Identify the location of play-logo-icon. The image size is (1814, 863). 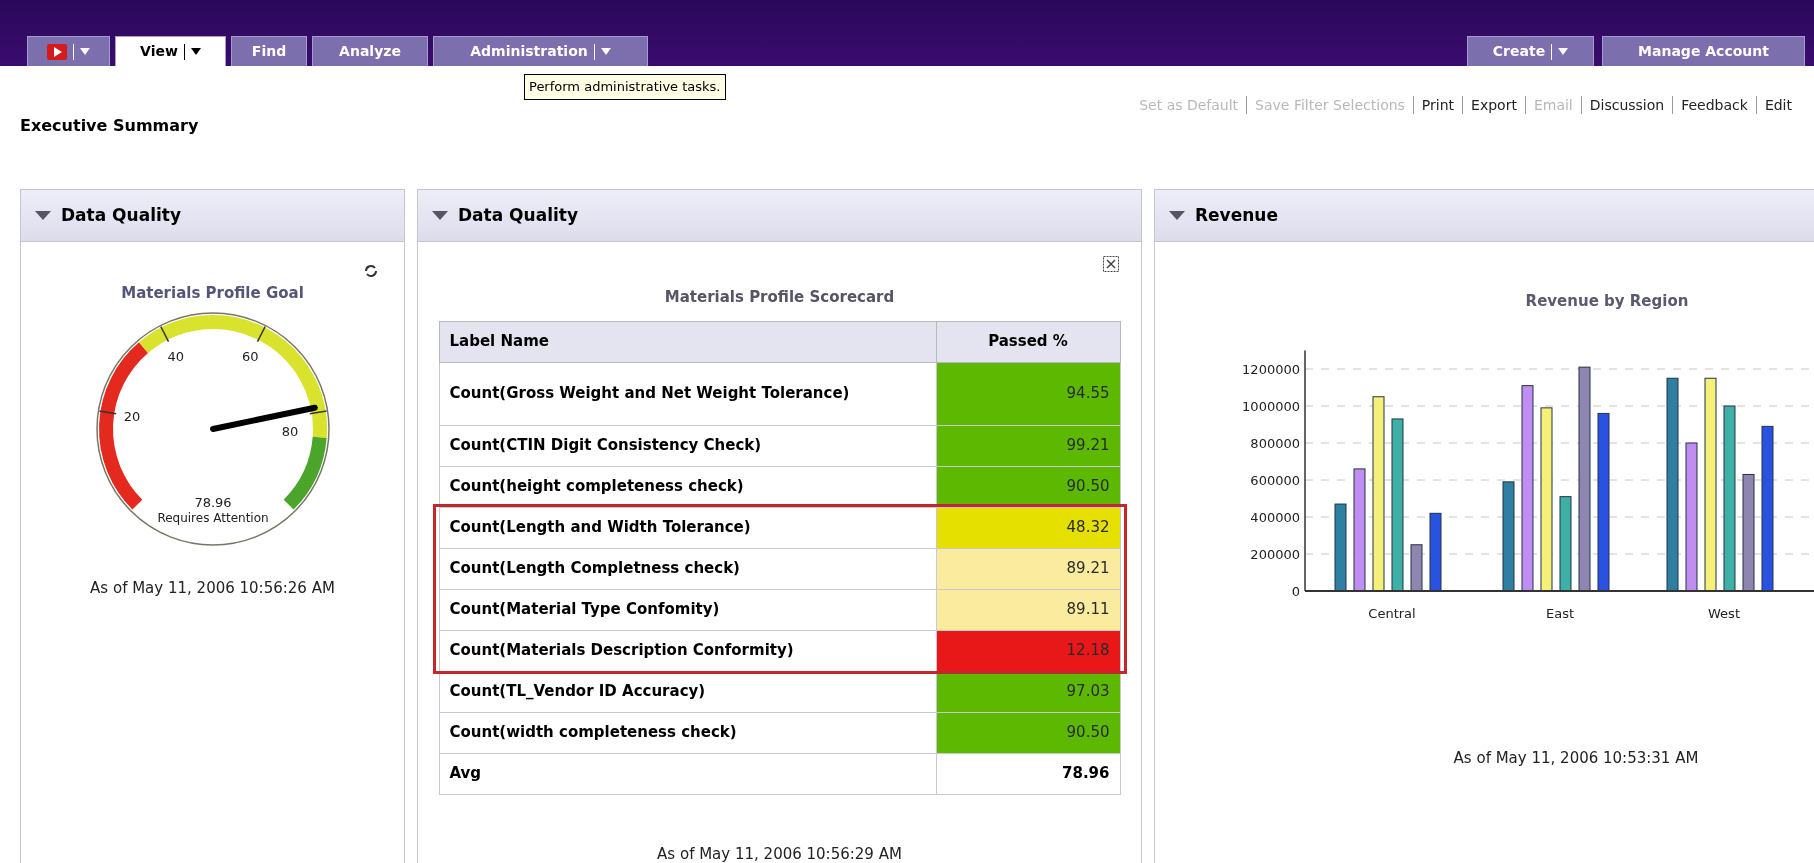
(57, 51).